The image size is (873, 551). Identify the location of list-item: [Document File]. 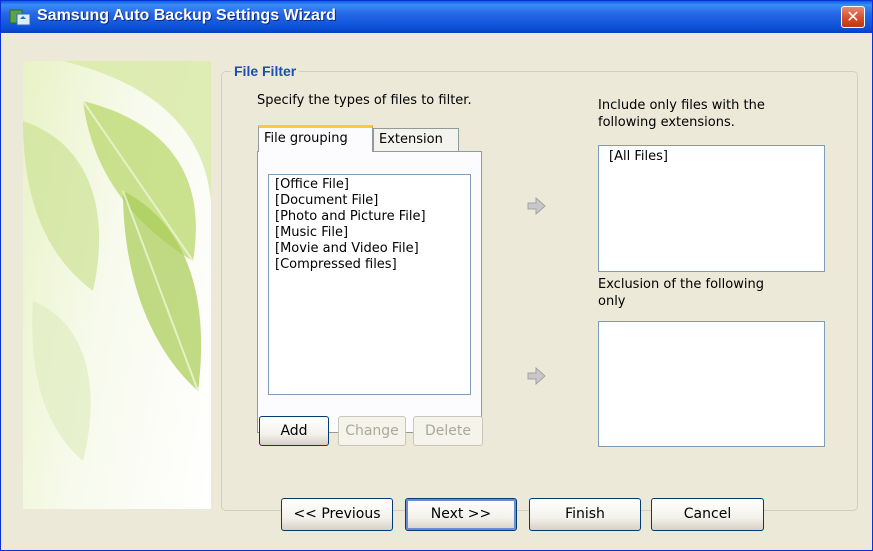
(369, 201).